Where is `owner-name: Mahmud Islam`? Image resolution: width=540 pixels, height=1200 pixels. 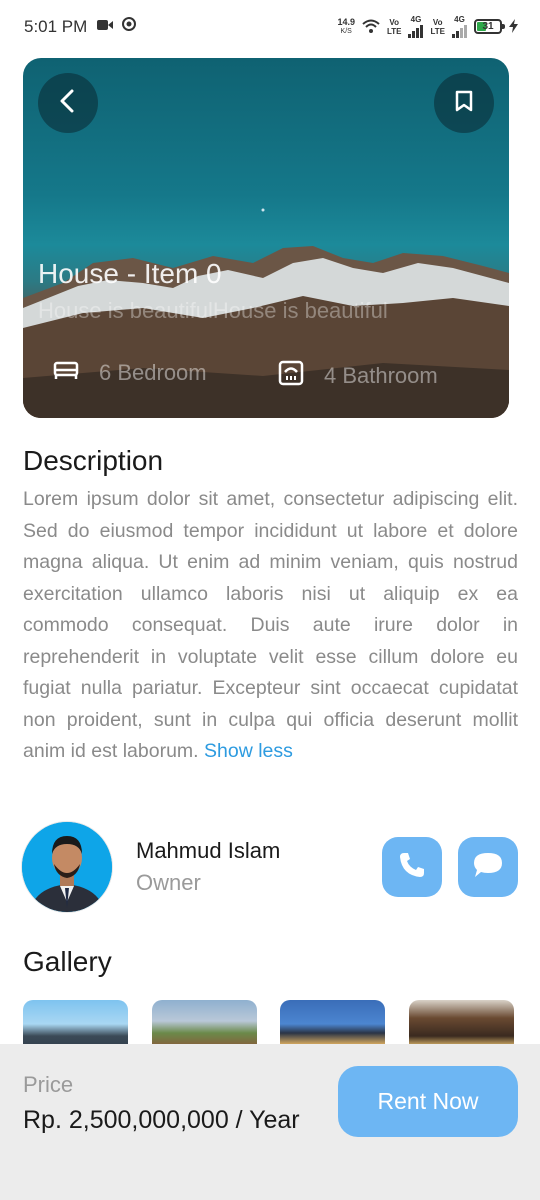
owner-name: Mahmud Islam is located at coordinates (208, 850).